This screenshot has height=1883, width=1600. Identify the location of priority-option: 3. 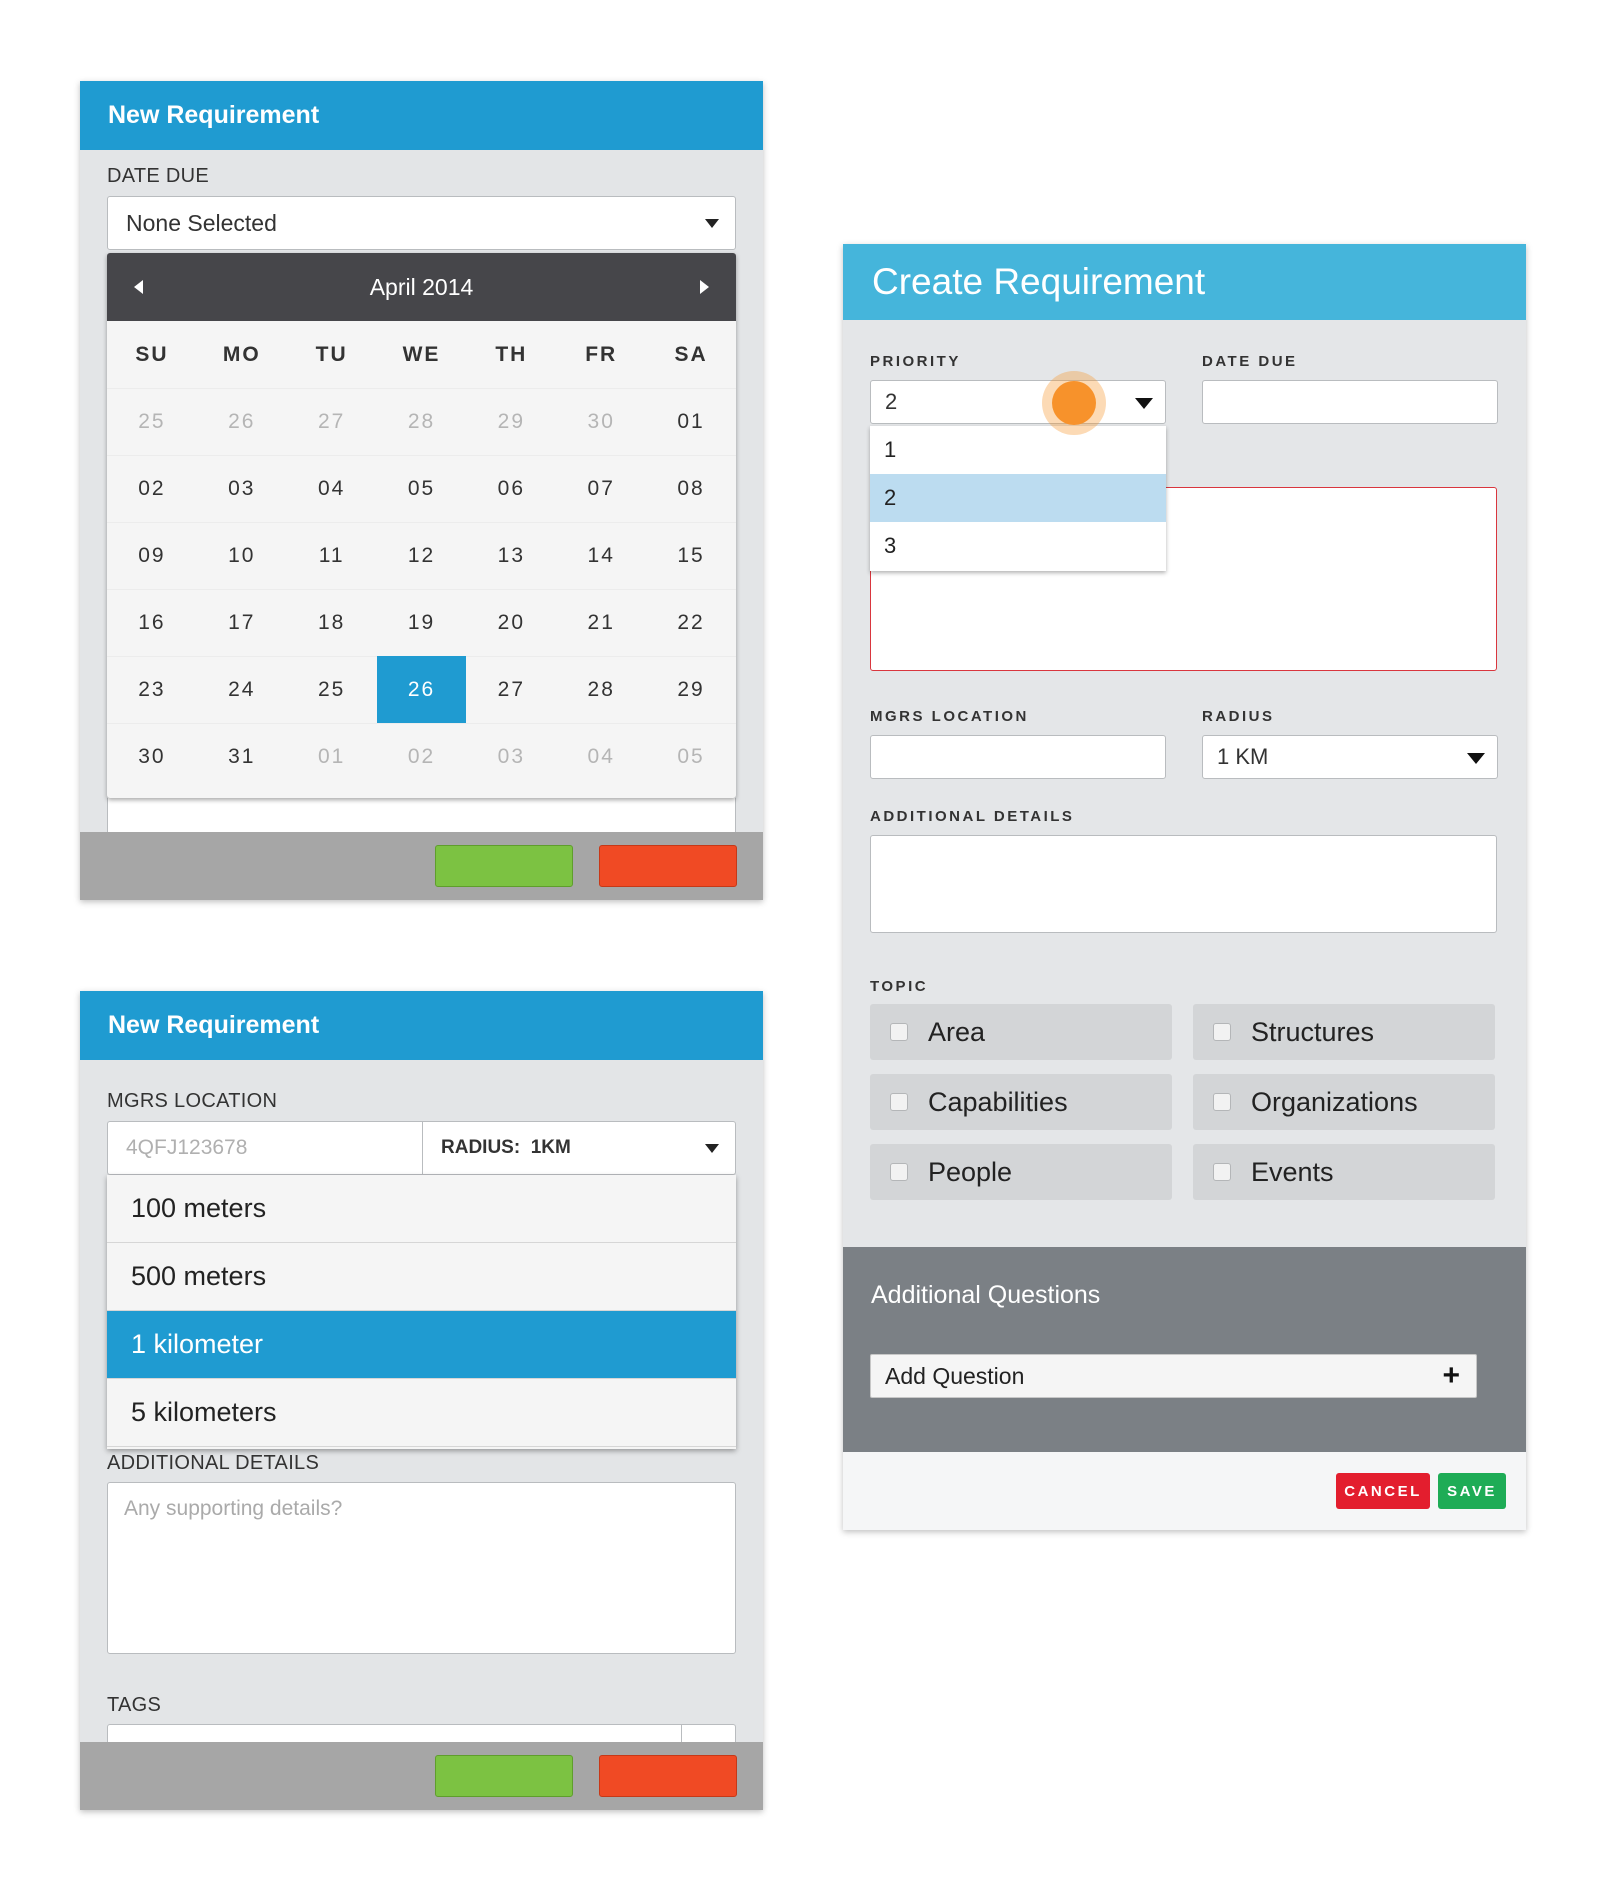
(1018, 546).